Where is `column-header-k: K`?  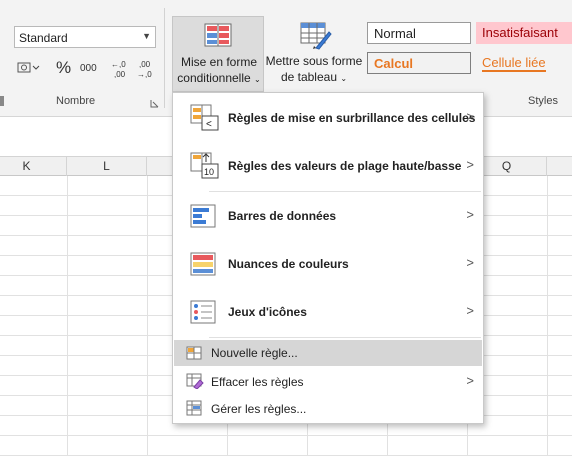
column-header-k: K is located at coordinates (33, 166).